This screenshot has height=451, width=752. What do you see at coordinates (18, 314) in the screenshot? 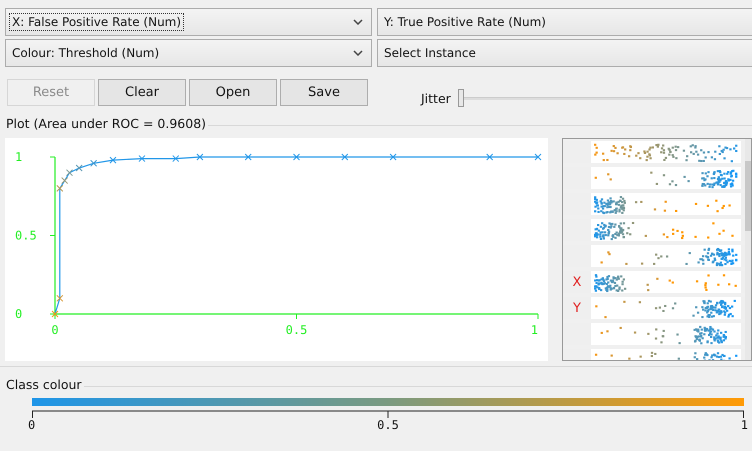
I see `y-tick-label: 0` at bounding box center [18, 314].